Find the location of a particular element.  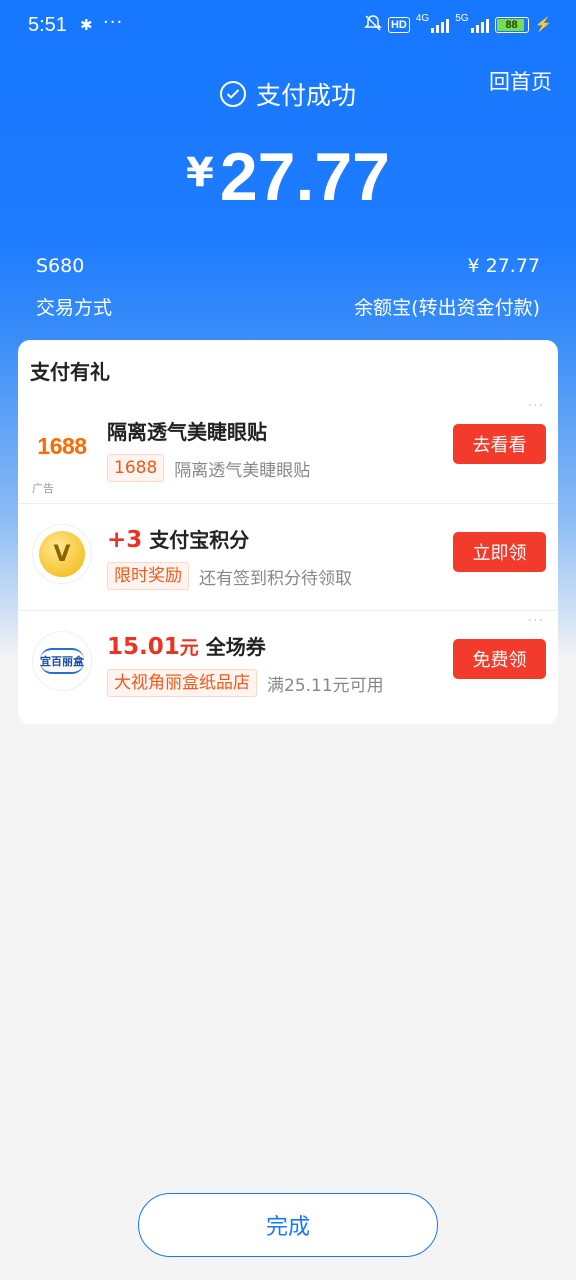

points-logo: V is located at coordinates (62, 554).